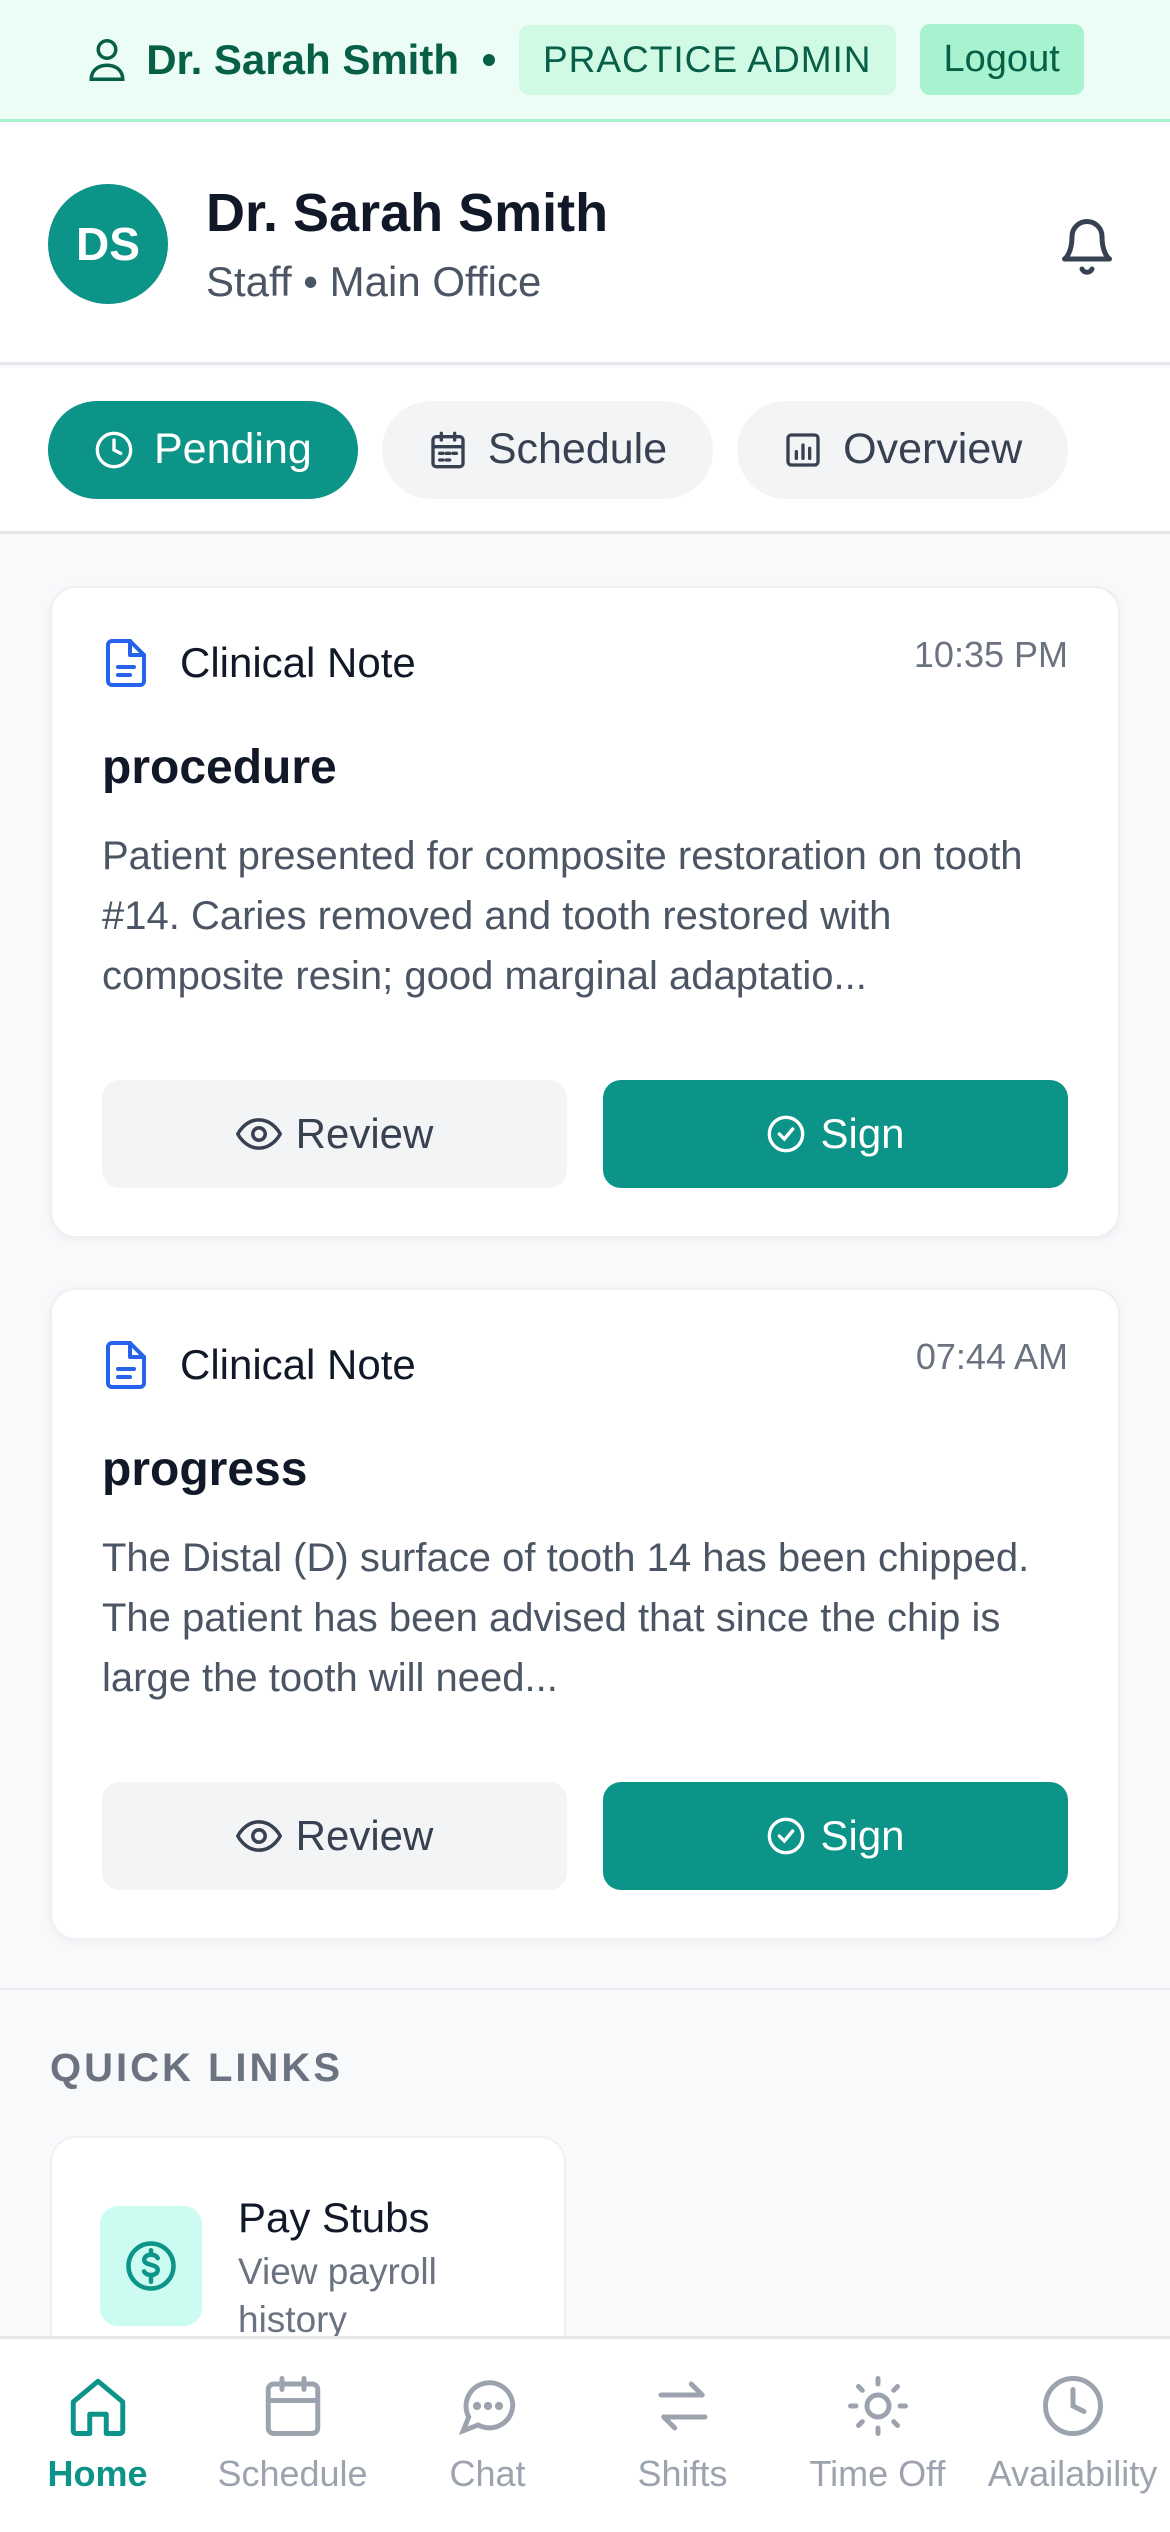  Describe the element at coordinates (585, 1364) in the screenshot. I see `card-header: Clinical Note 07:44 AM` at that location.